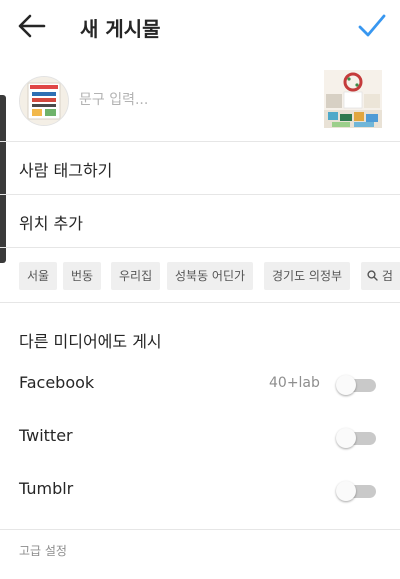 Image resolution: width=400 pixels, height=579 pixels. Describe the element at coordinates (57, 382) in the screenshot. I see `share-facebook-label: Facebook` at that location.